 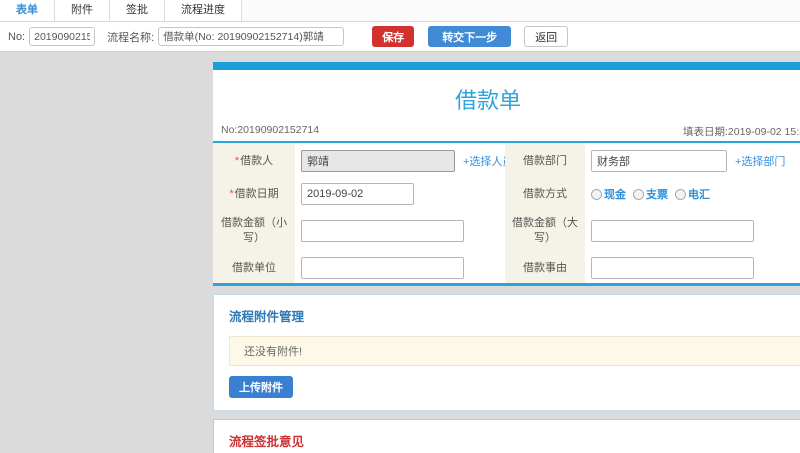 What do you see at coordinates (254, 231) in the screenshot?
I see `amount-lowercase-label: 借款金额（小写）` at bounding box center [254, 231].